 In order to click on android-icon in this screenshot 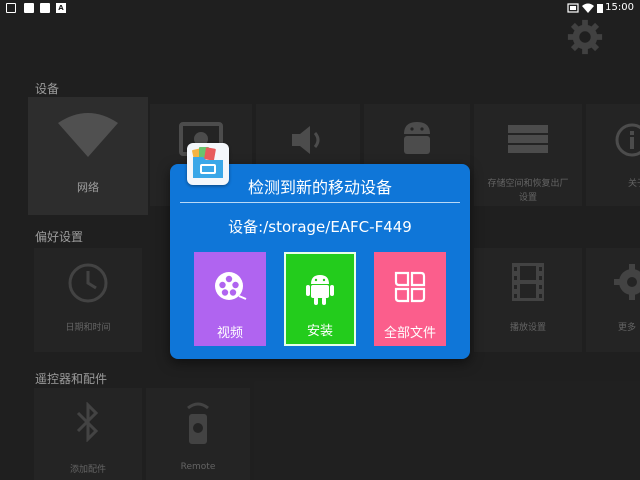, I will do `click(320, 290)`.